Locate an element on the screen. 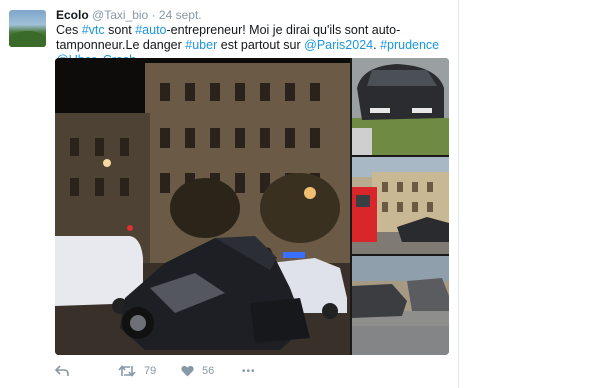  retweet-count: 79 is located at coordinates (150, 371).